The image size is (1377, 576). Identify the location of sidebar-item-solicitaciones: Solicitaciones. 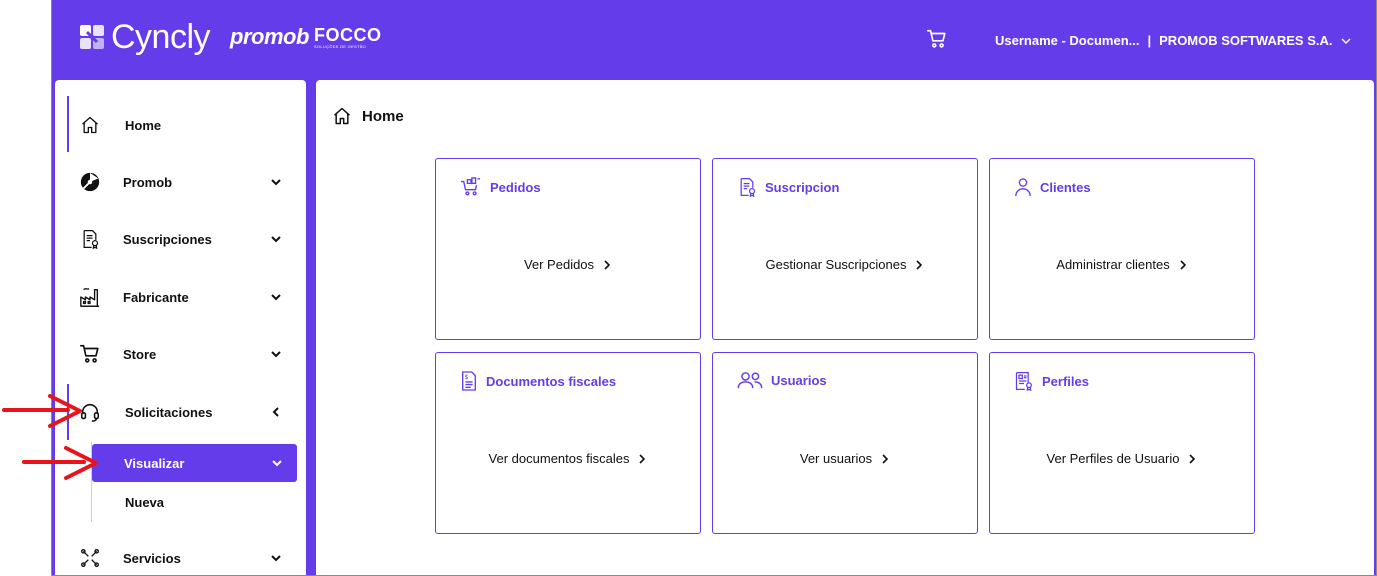
(180, 412).